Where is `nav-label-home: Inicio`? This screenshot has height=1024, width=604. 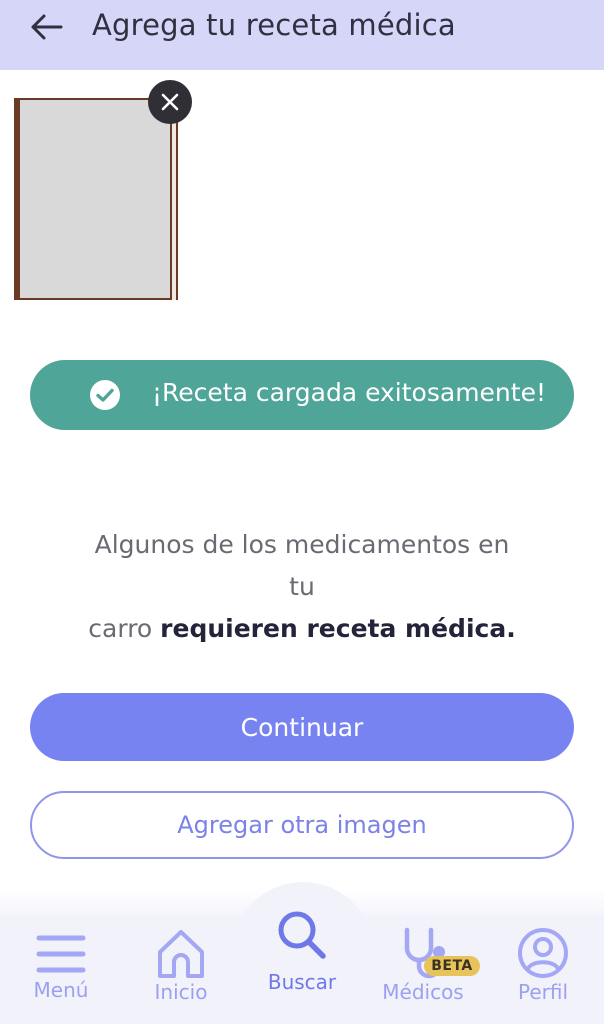 nav-label-home: Inicio is located at coordinates (181, 992).